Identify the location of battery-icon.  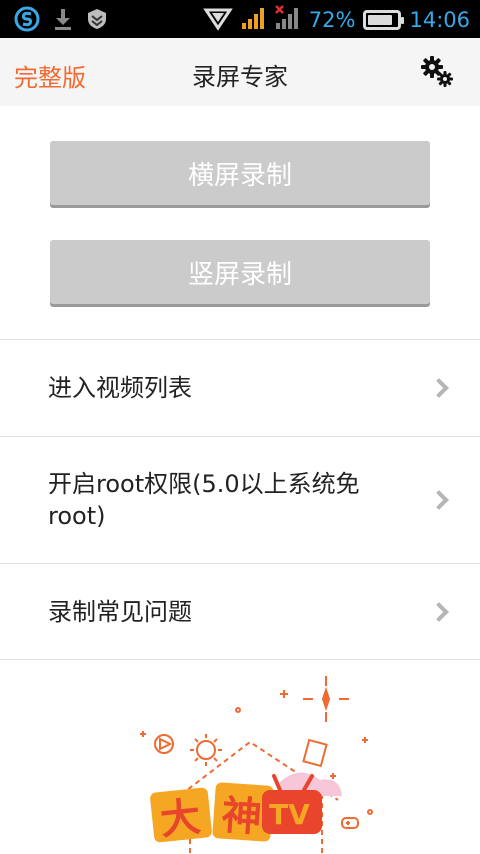
(384, 20).